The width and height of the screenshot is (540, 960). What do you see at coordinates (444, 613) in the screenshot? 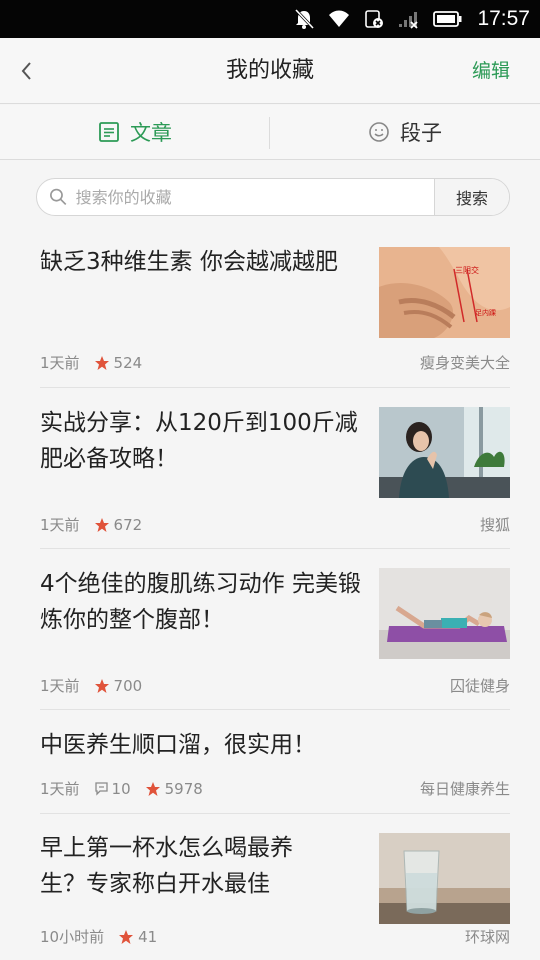
I see `woman-on-yoga-mat-image` at bounding box center [444, 613].